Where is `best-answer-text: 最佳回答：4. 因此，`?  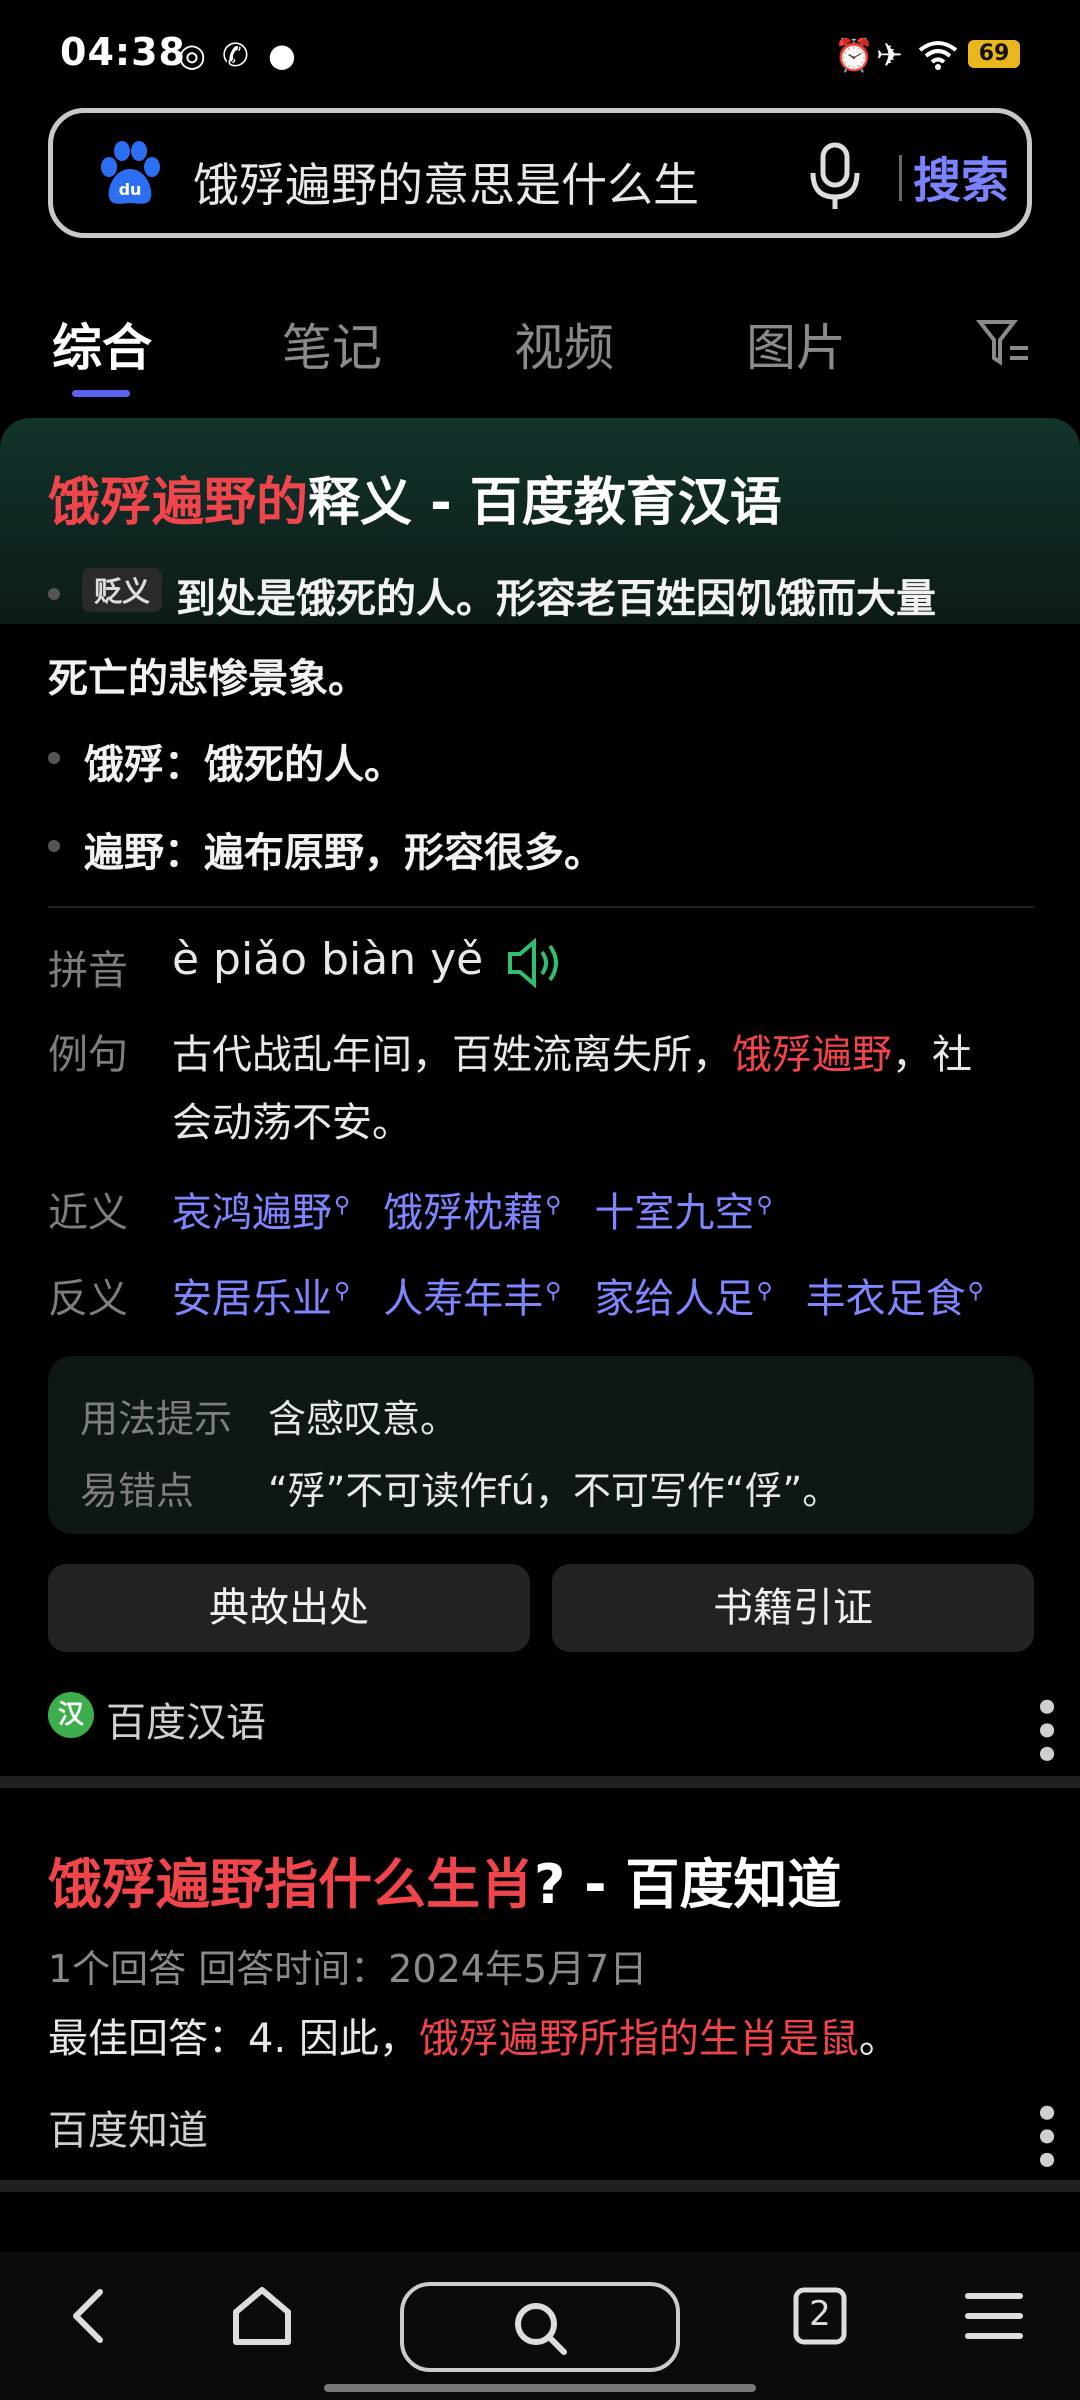 best-answer-text: 最佳回答：4. 因此， is located at coordinates (233, 2039).